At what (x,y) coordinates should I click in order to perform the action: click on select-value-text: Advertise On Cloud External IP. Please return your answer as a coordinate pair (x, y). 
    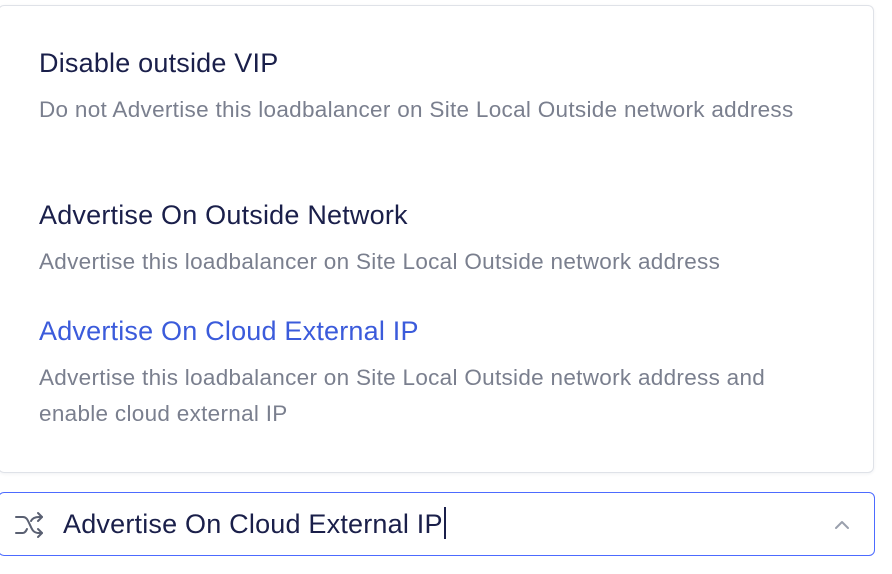
    Looking at the image, I should click on (253, 524).